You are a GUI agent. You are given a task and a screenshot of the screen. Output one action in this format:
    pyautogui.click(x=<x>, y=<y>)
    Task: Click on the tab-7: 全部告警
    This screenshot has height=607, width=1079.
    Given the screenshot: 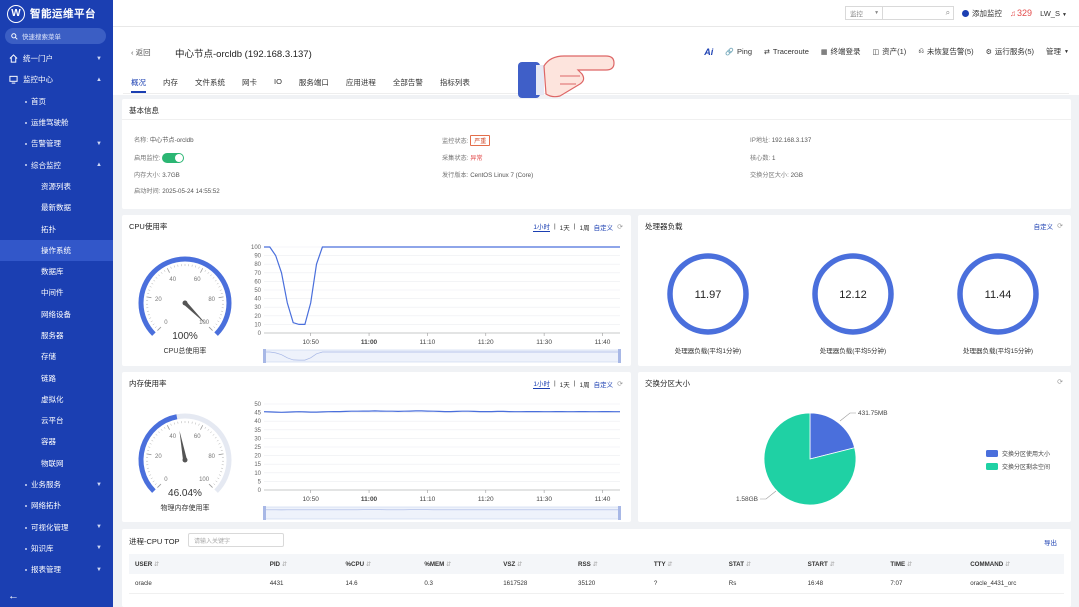 What is the action you would take?
    pyautogui.click(x=414, y=84)
    